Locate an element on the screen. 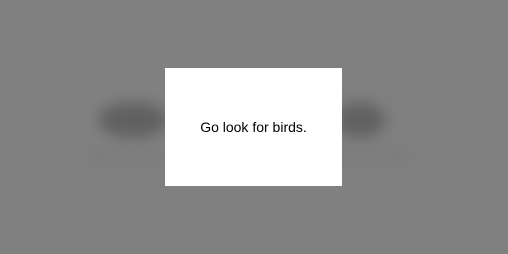 The width and height of the screenshot is (508, 254). modal-message: Go look for birds. is located at coordinates (253, 127).